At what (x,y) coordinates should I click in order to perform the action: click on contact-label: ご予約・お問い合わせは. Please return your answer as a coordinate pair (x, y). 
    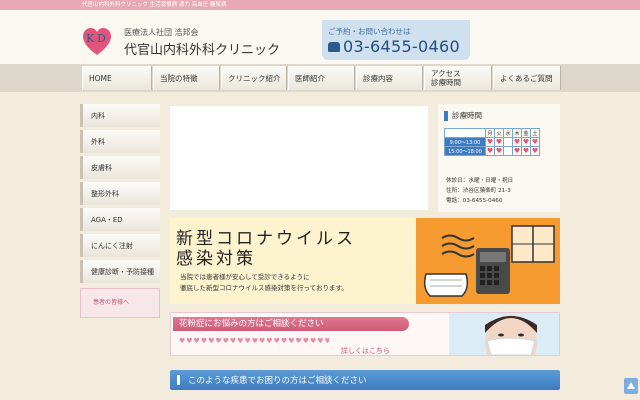
    Looking at the image, I should click on (369, 31).